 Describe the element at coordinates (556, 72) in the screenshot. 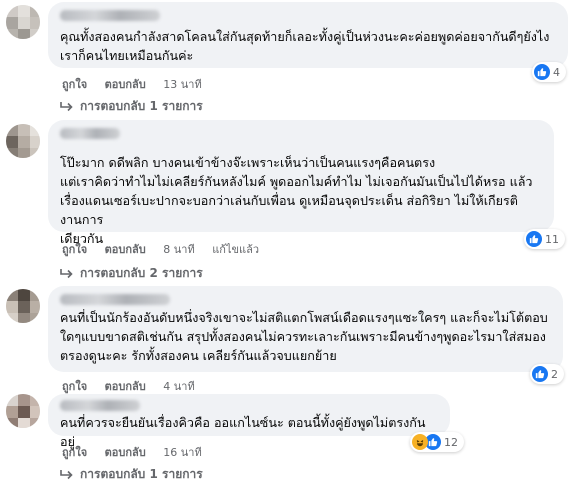

I see `reaction-count: 4` at that location.